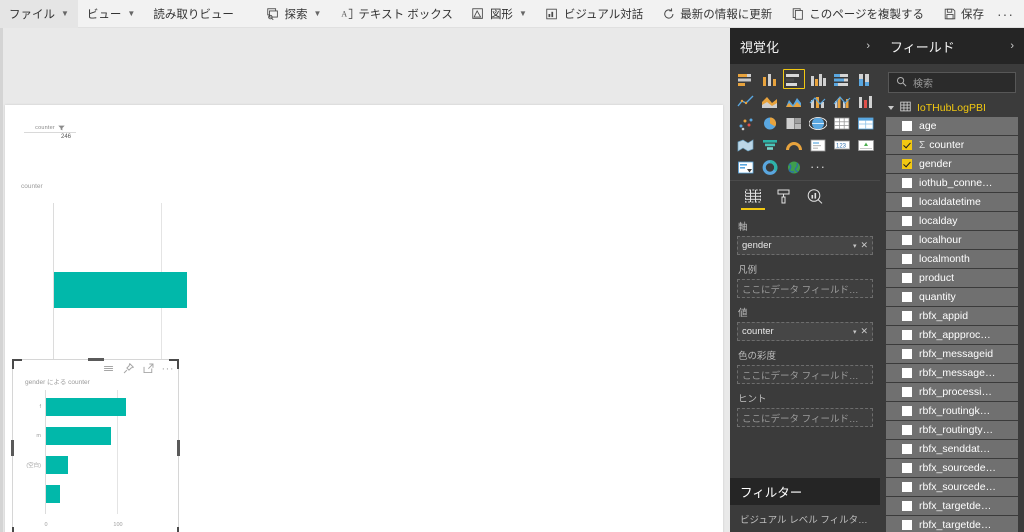  Describe the element at coordinates (770, 123) in the screenshot. I see `viz-pie-chart-icon` at that location.